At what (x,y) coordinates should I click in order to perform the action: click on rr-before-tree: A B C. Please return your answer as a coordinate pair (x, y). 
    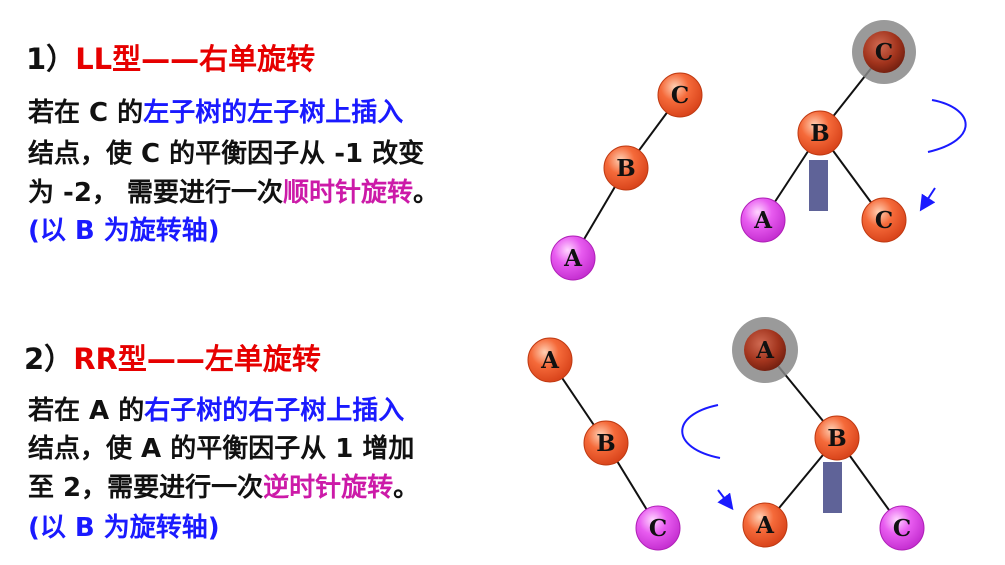
    Looking at the image, I should click on (604, 444).